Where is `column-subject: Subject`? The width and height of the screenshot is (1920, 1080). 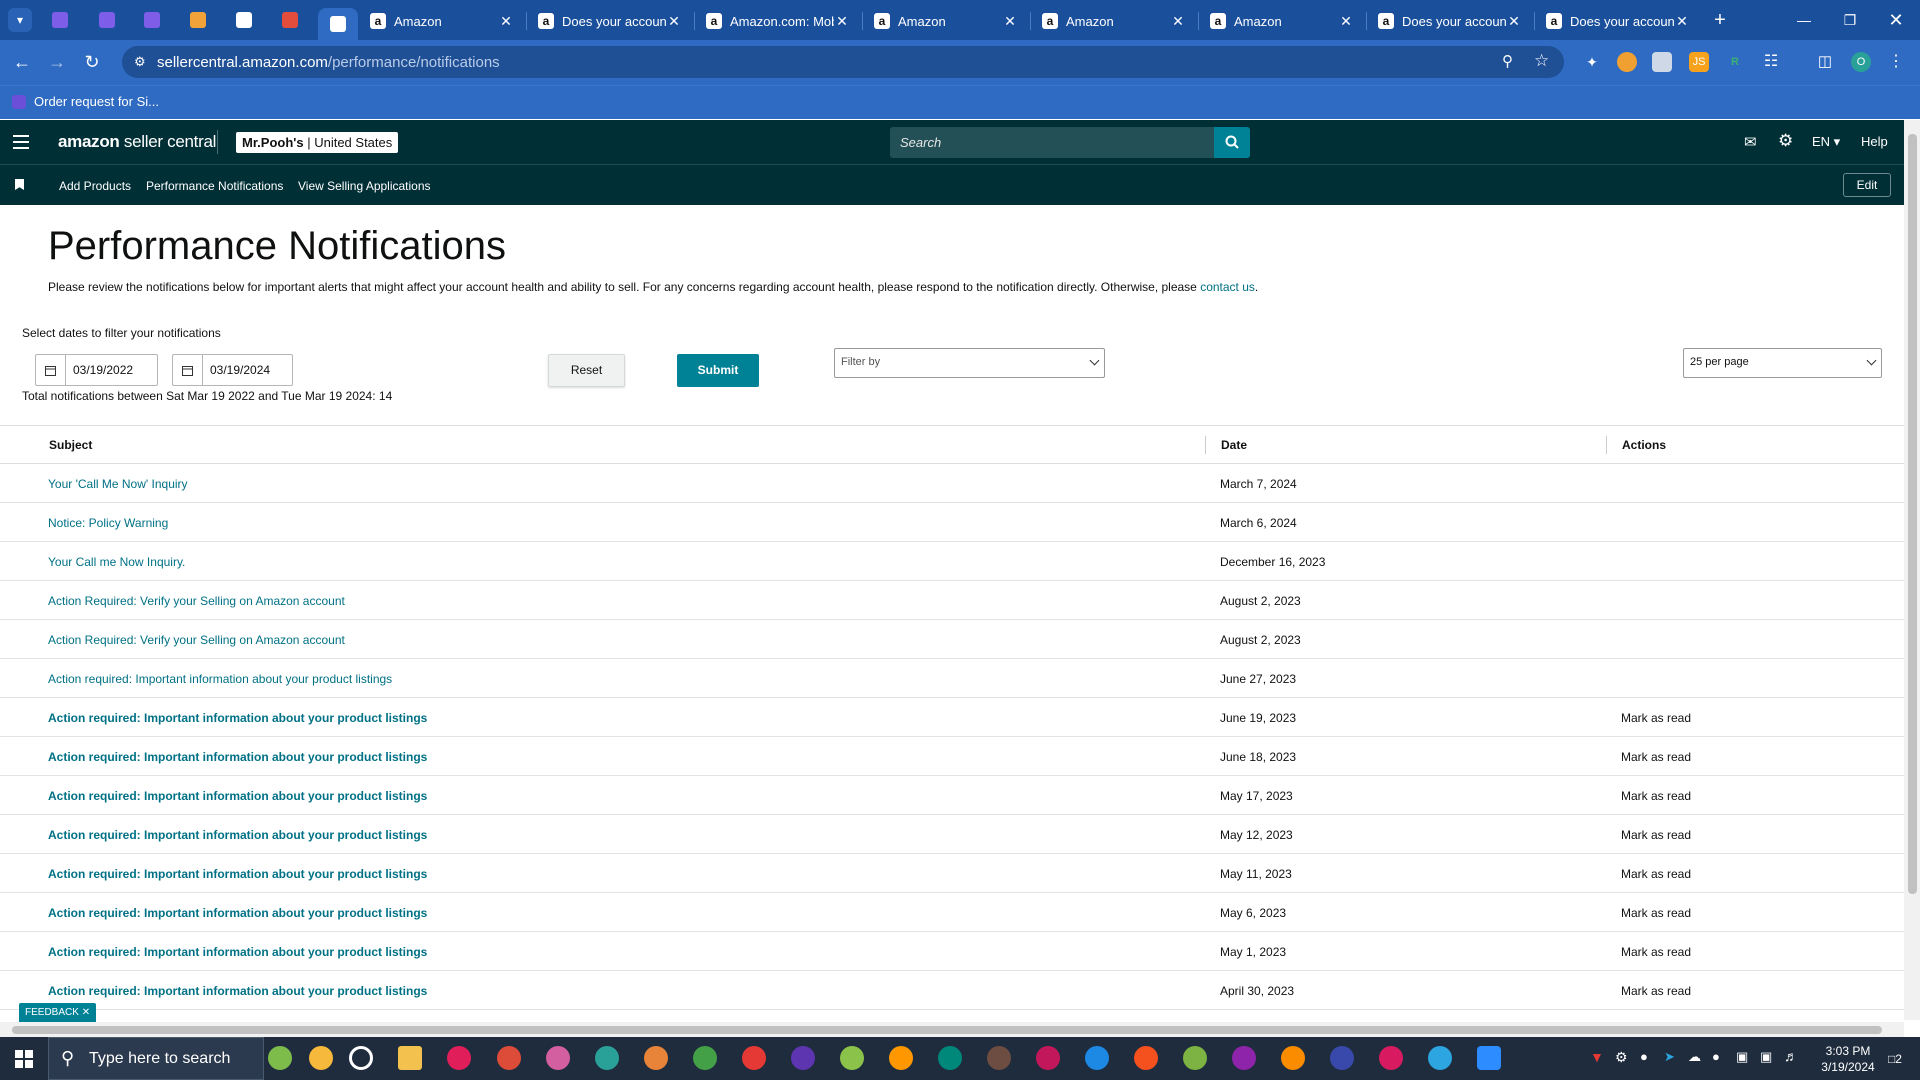 column-subject: Subject is located at coordinates (70, 445).